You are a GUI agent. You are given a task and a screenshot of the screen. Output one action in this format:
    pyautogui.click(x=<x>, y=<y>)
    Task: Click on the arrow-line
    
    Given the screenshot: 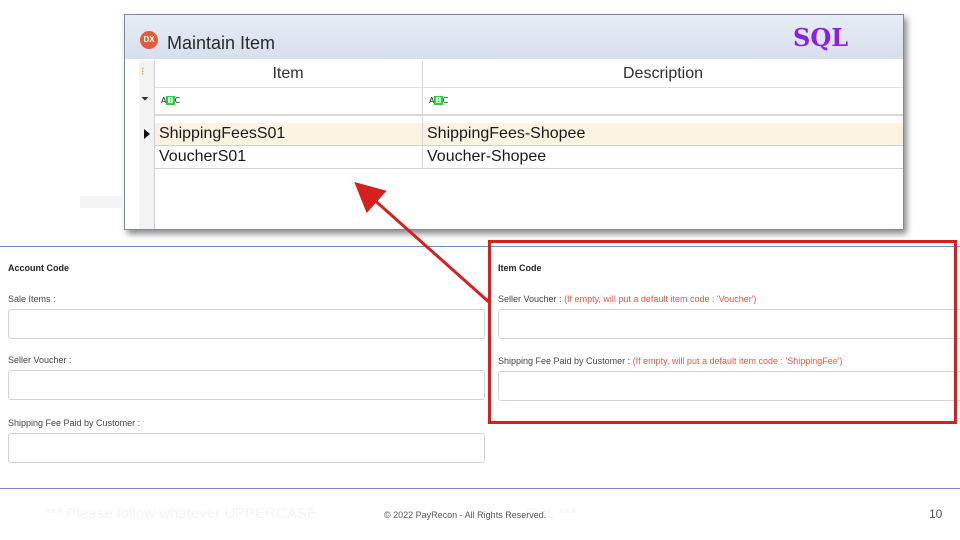 What is the action you would take?
    pyautogui.click(x=422, y=243)
    